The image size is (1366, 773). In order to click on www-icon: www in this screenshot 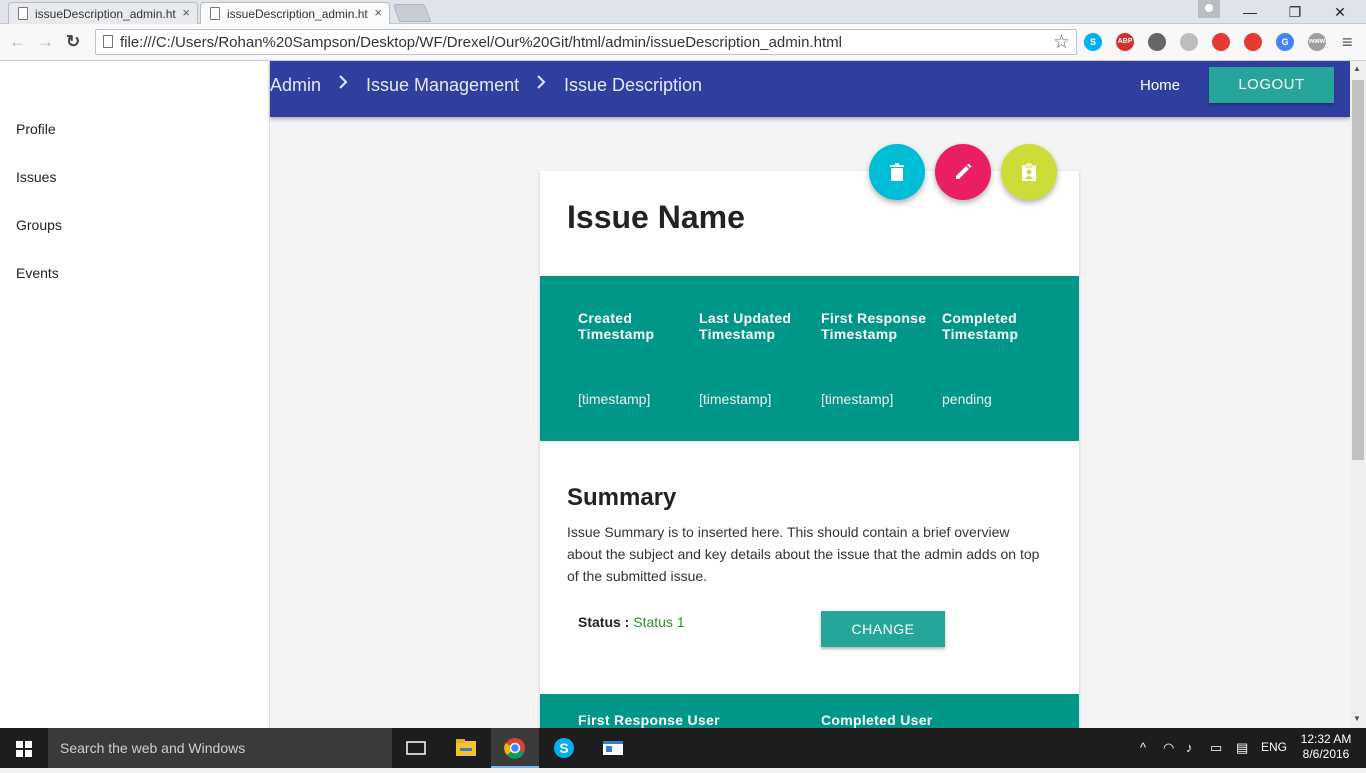, I will do `click(1317, 42)`.